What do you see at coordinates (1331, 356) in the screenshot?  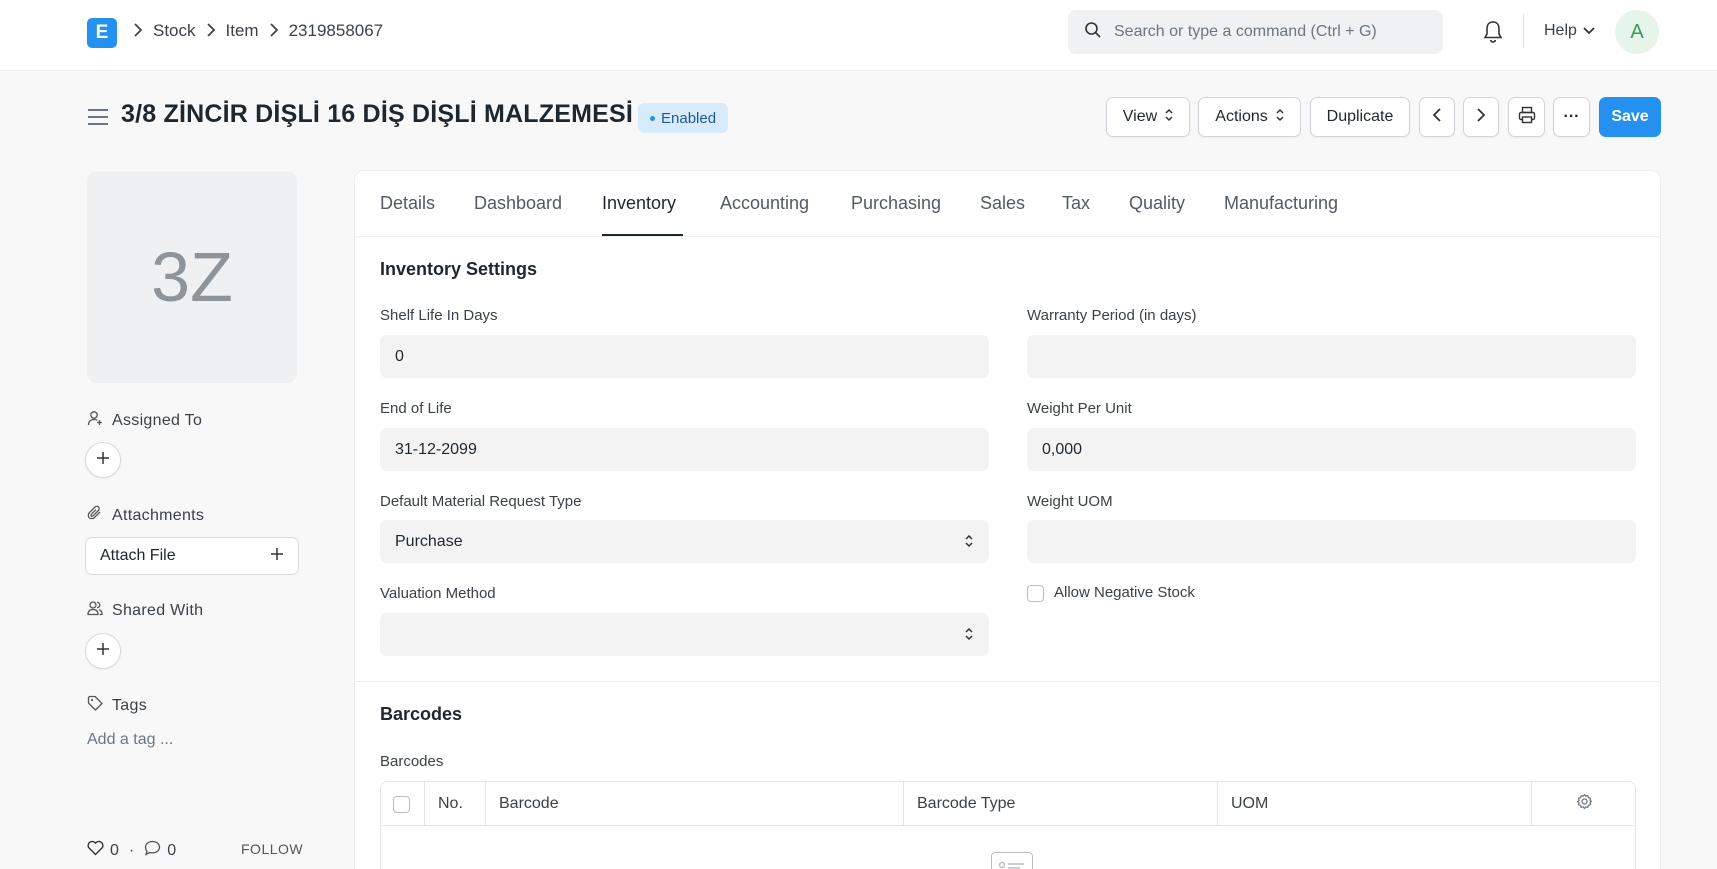 I see `warranty-period-field` at bounding box center [1331, 356].